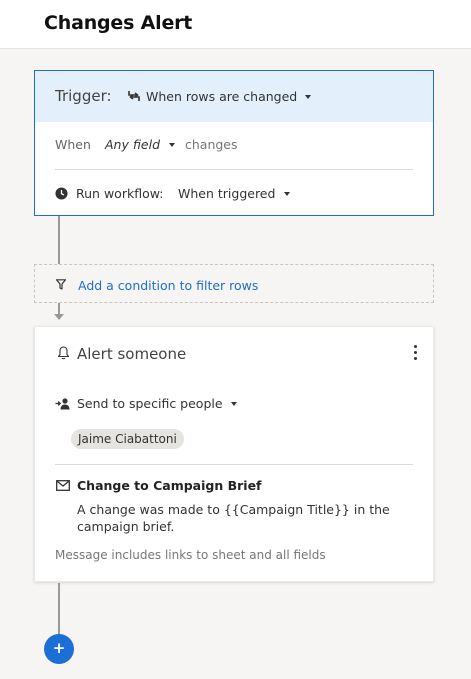  What do you see at coordinates (150, 403) in the screenshot?
I see `send-to-dropdown: Send to specific people` at bounding box center [150, 403].